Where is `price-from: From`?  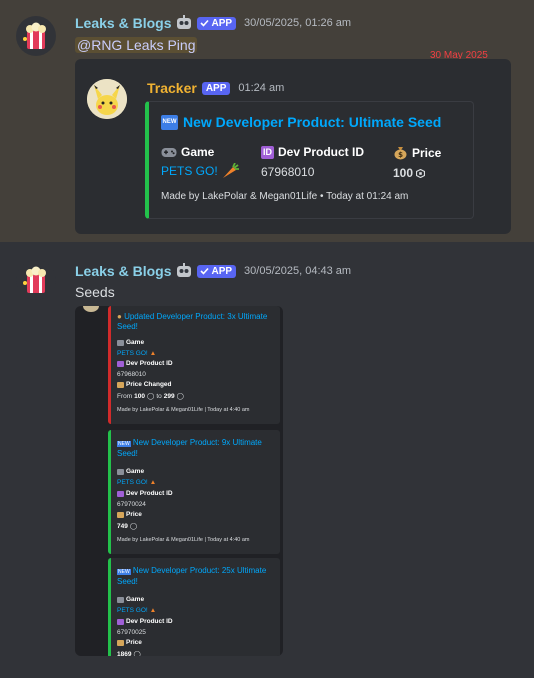 price-from: From is located at coordinates (125, 396).